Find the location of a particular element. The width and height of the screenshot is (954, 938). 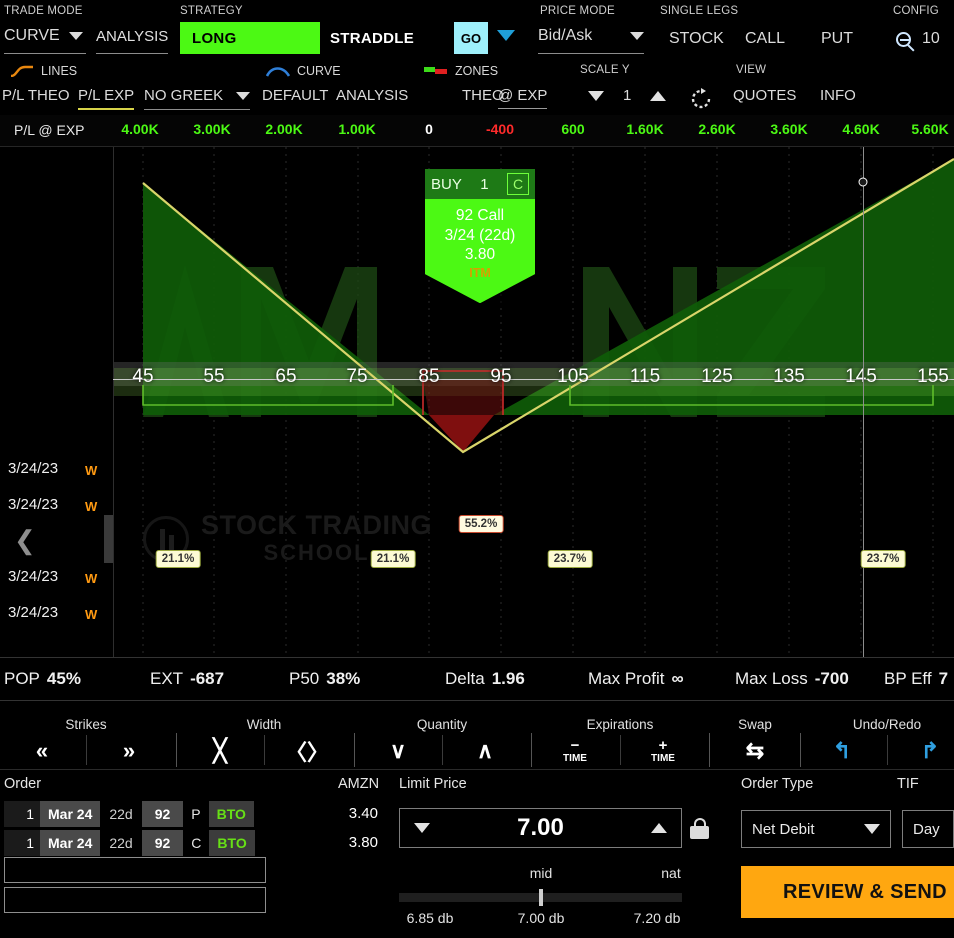

tif-value: Day is located at coordinates (926, 829).